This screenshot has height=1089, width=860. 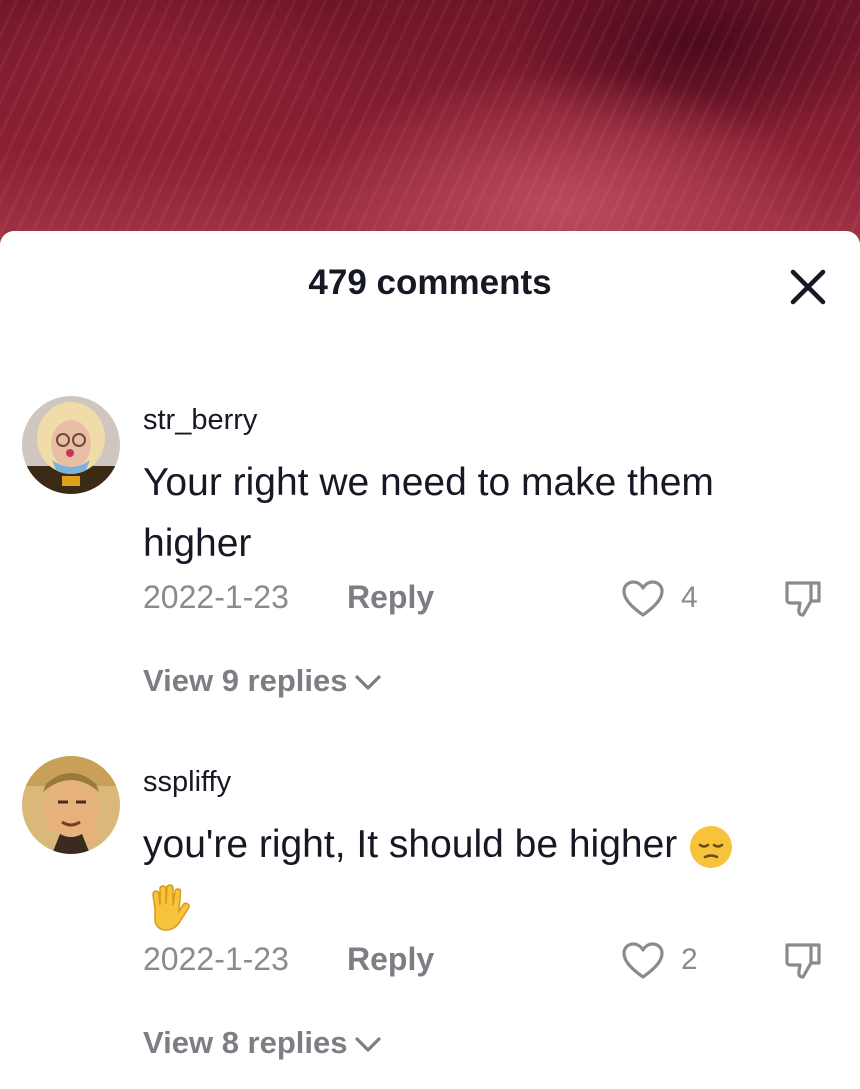 What do you see at coordinates (410, 844) in the screenshot?
I see `comment-text-content: you're right, It should be higher` at bounding box center [410, 844].